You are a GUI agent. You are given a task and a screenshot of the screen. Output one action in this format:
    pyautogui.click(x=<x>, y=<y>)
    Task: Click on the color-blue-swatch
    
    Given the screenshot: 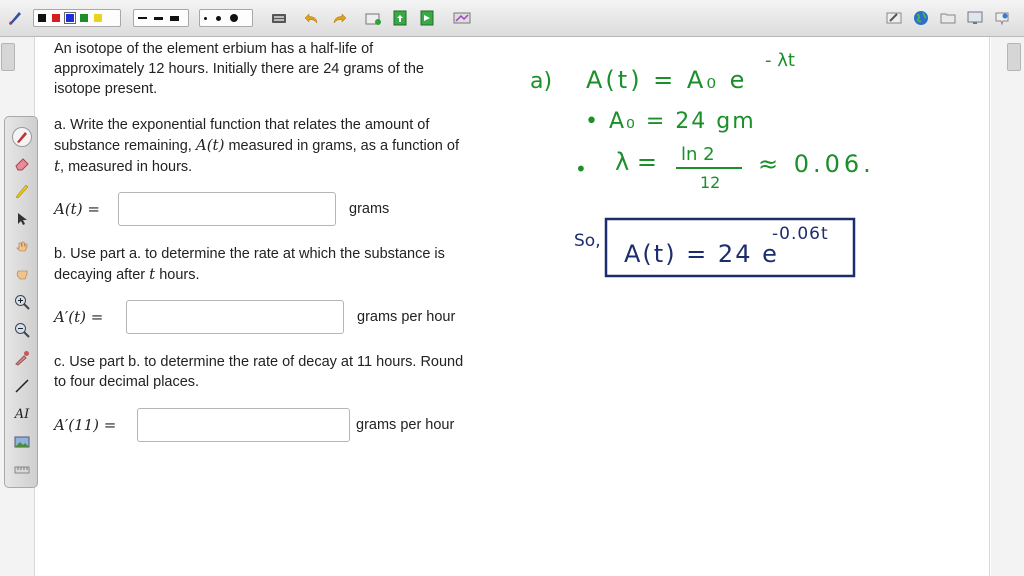 What is the action you would take?
    pyautogui.click(x=70, y=18)
    